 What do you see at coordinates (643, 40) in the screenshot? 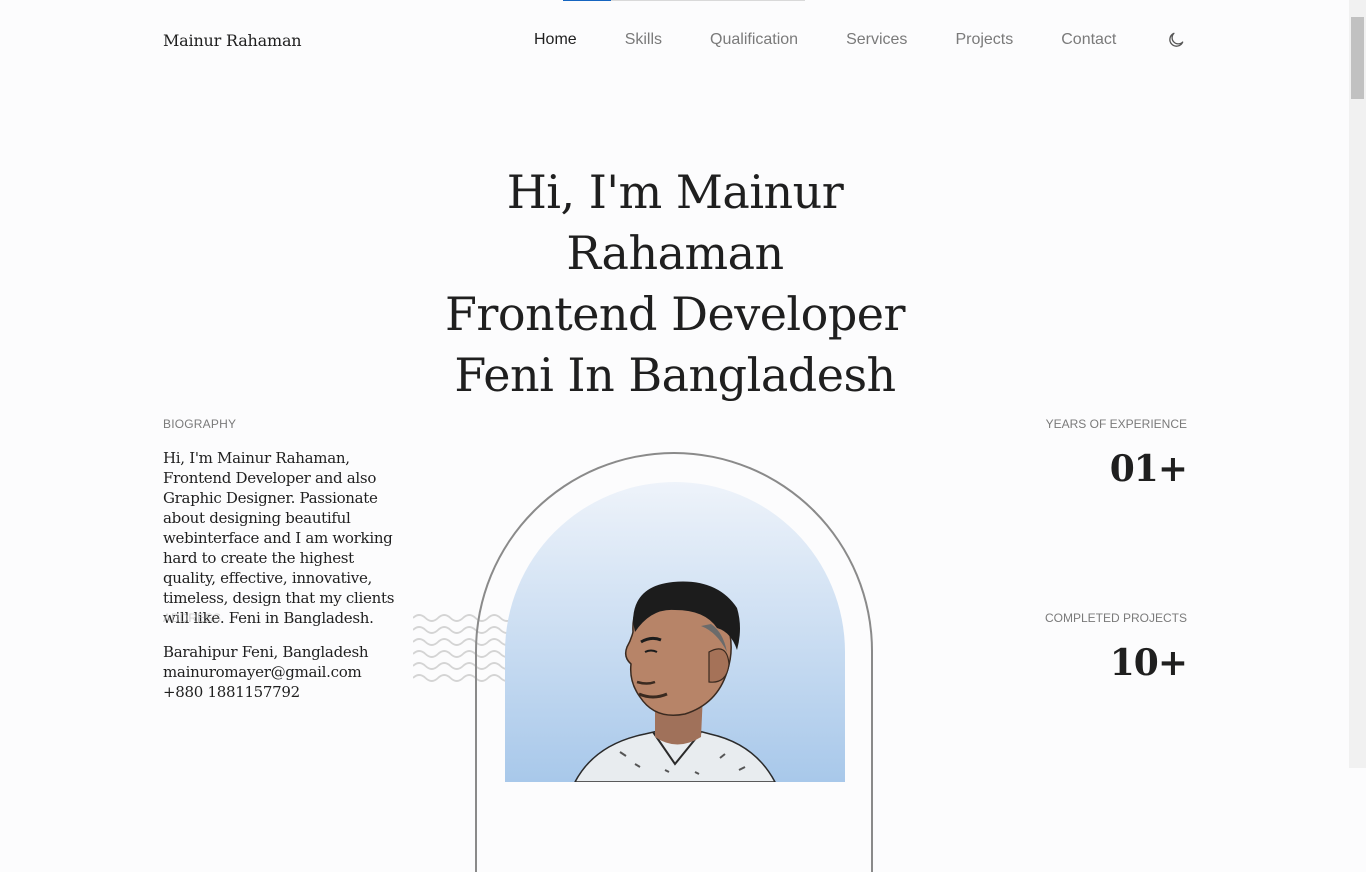
I see `nav-link-skills: Skills` at bounding box center [643, 40].